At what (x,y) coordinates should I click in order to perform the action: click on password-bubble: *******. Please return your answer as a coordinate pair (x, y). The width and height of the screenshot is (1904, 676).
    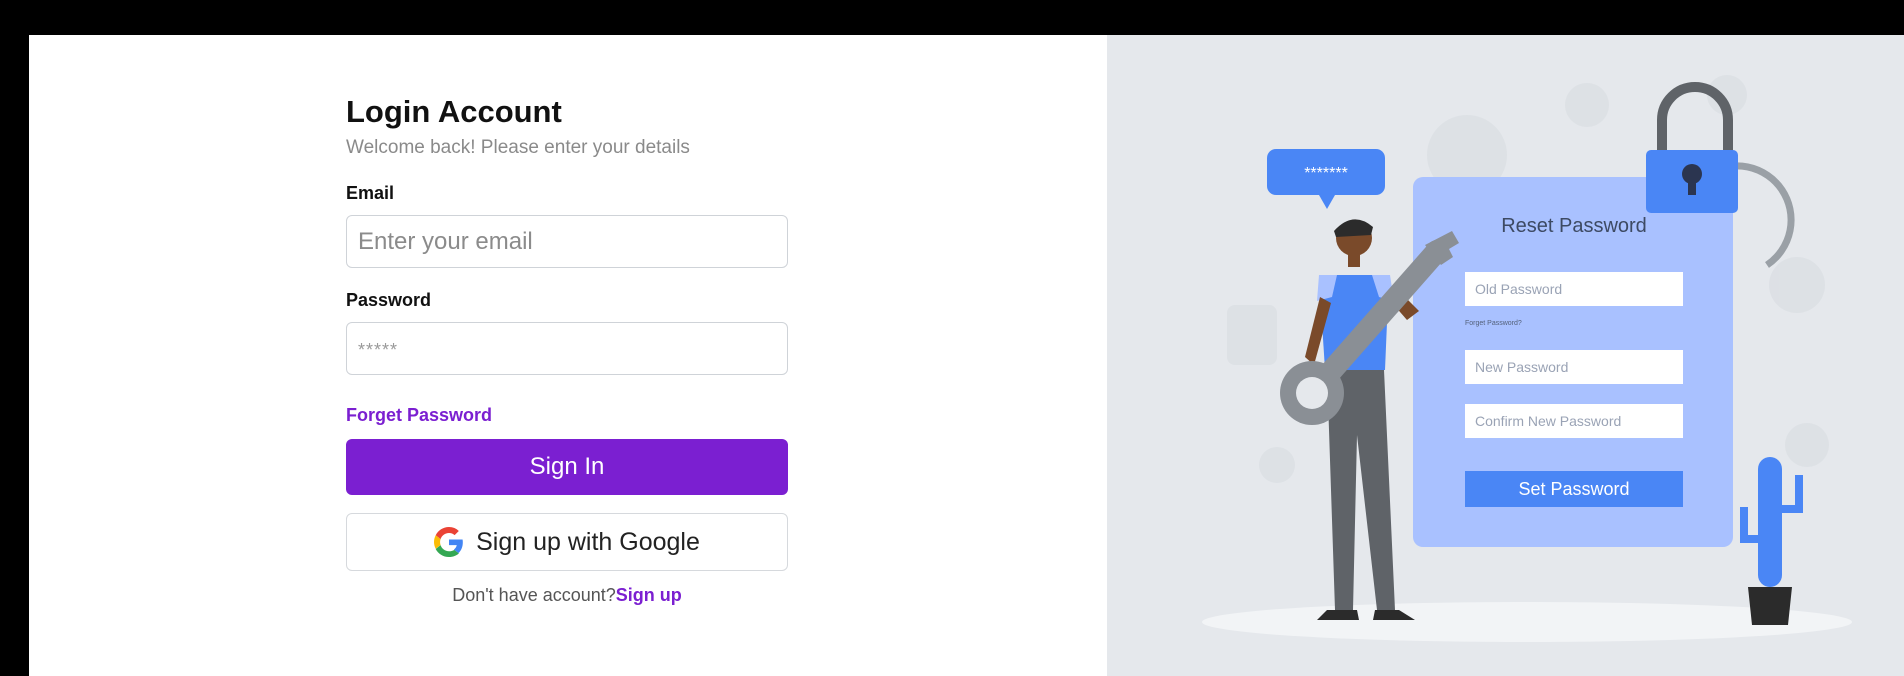
    Looking at the image, I should click on (1326, 179).